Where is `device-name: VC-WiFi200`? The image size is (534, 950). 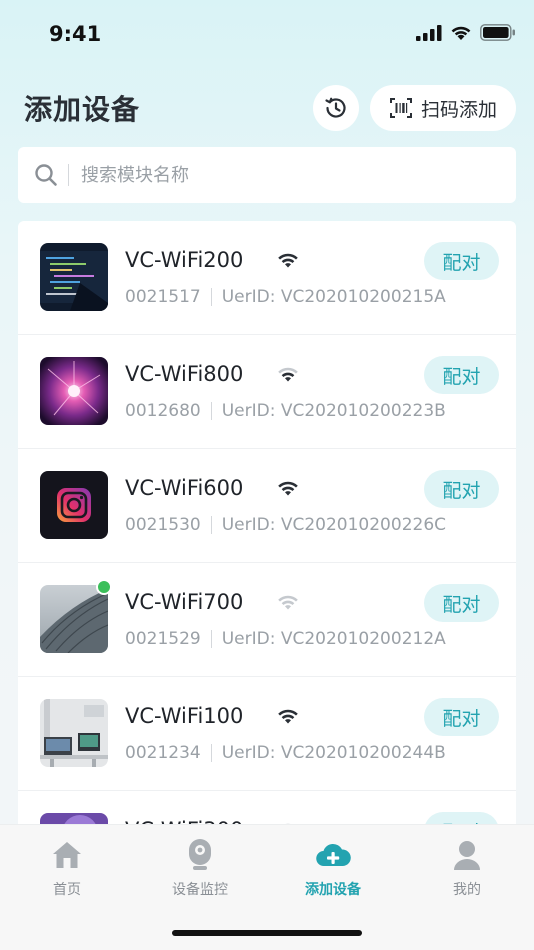 device-name: VC-WiFi200 is located at coordinates (184, 260).